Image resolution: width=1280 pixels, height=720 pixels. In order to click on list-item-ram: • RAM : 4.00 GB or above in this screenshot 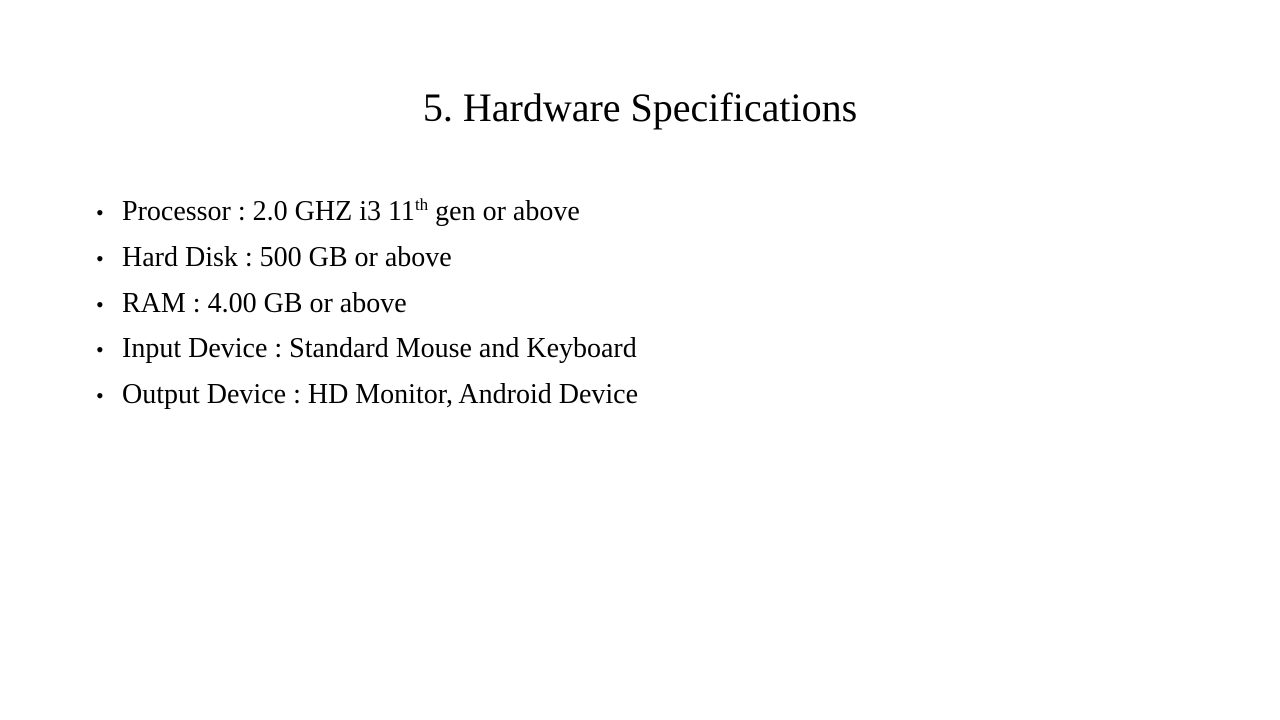, I will do `click(367, 305)`.